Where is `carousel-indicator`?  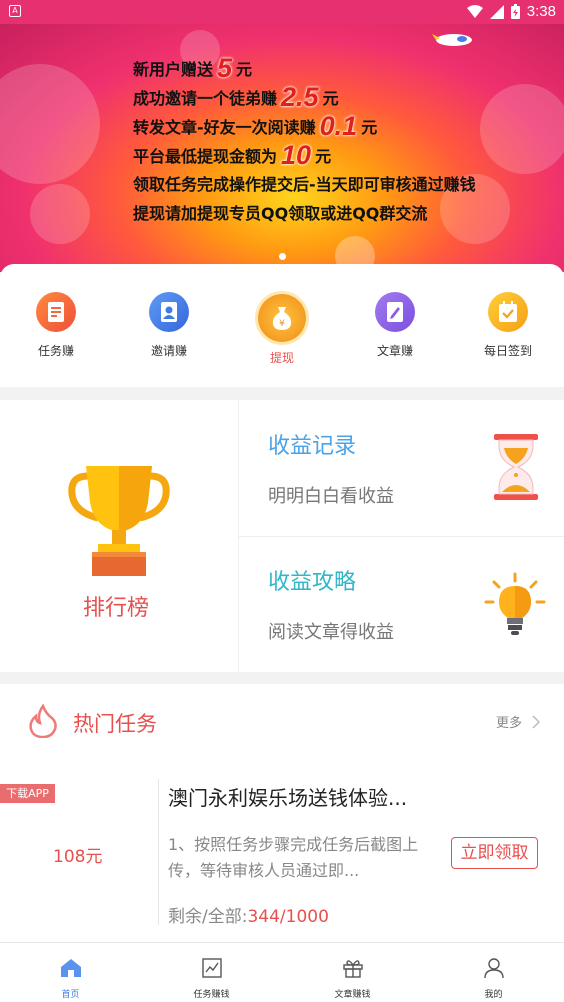 carousel-indicator is located at coordinates (282, 256).